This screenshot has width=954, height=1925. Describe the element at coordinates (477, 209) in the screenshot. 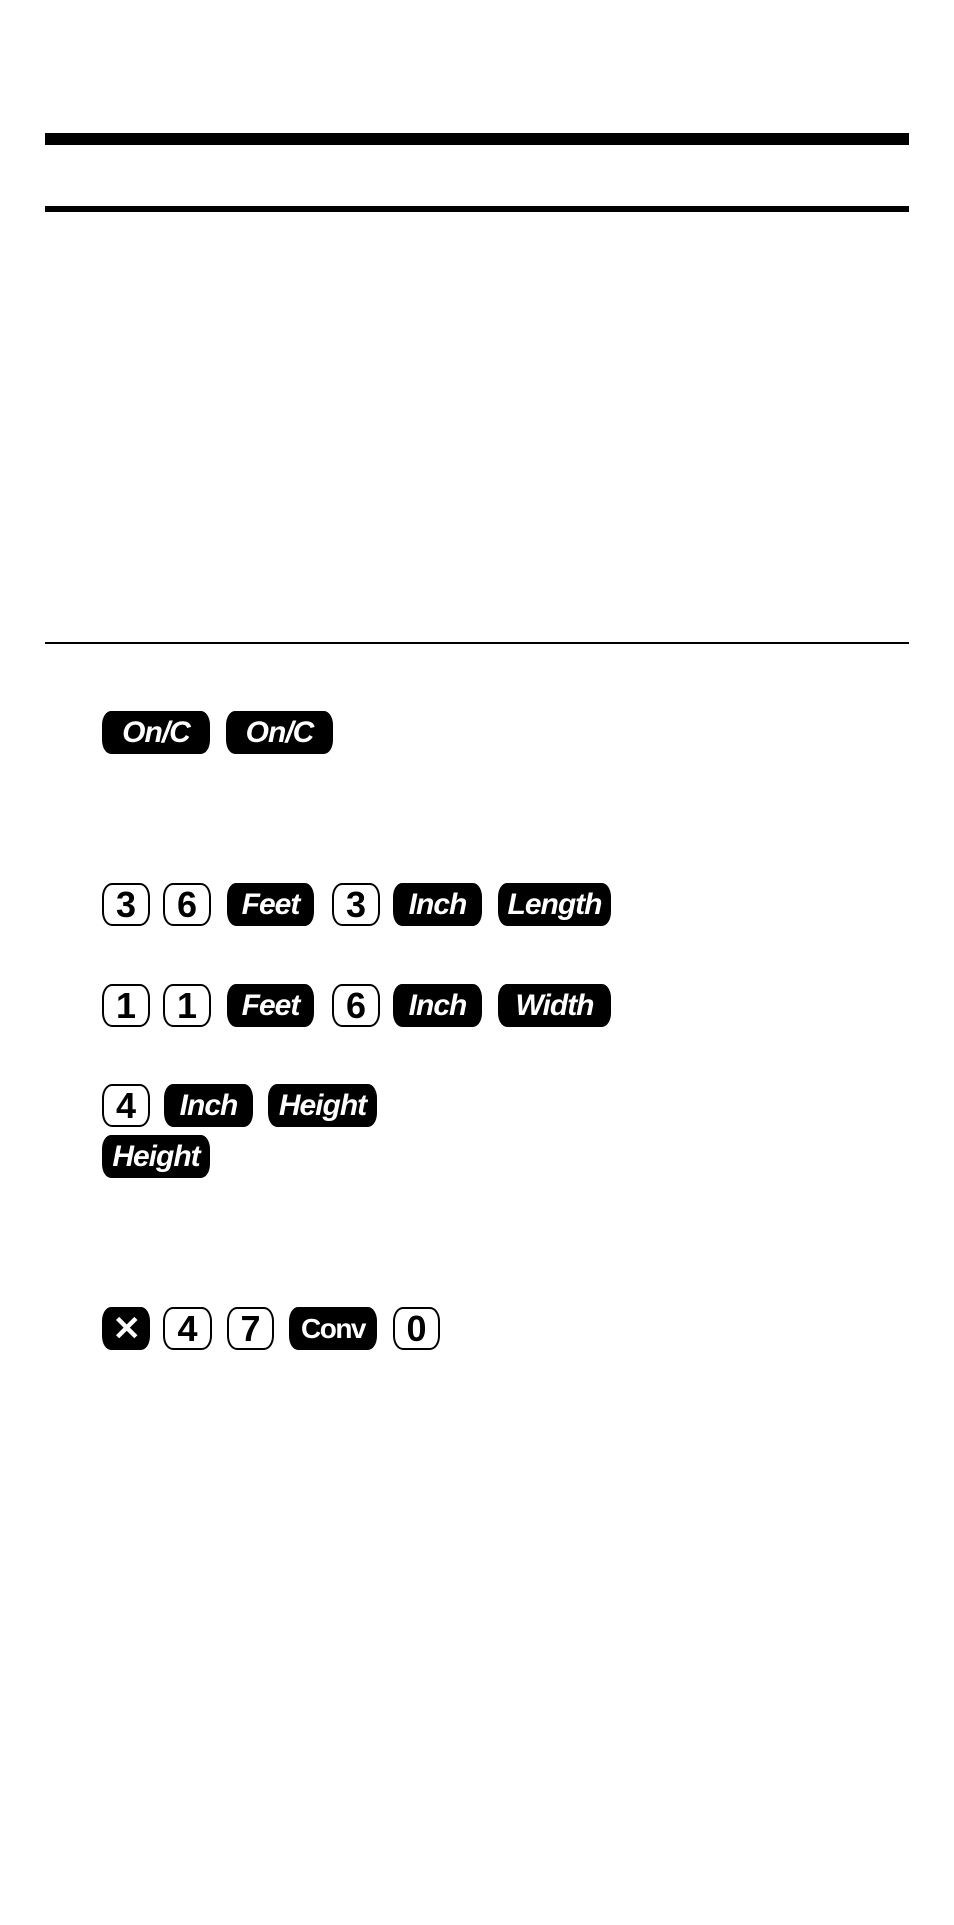

I see `rule-under-title` at that location.